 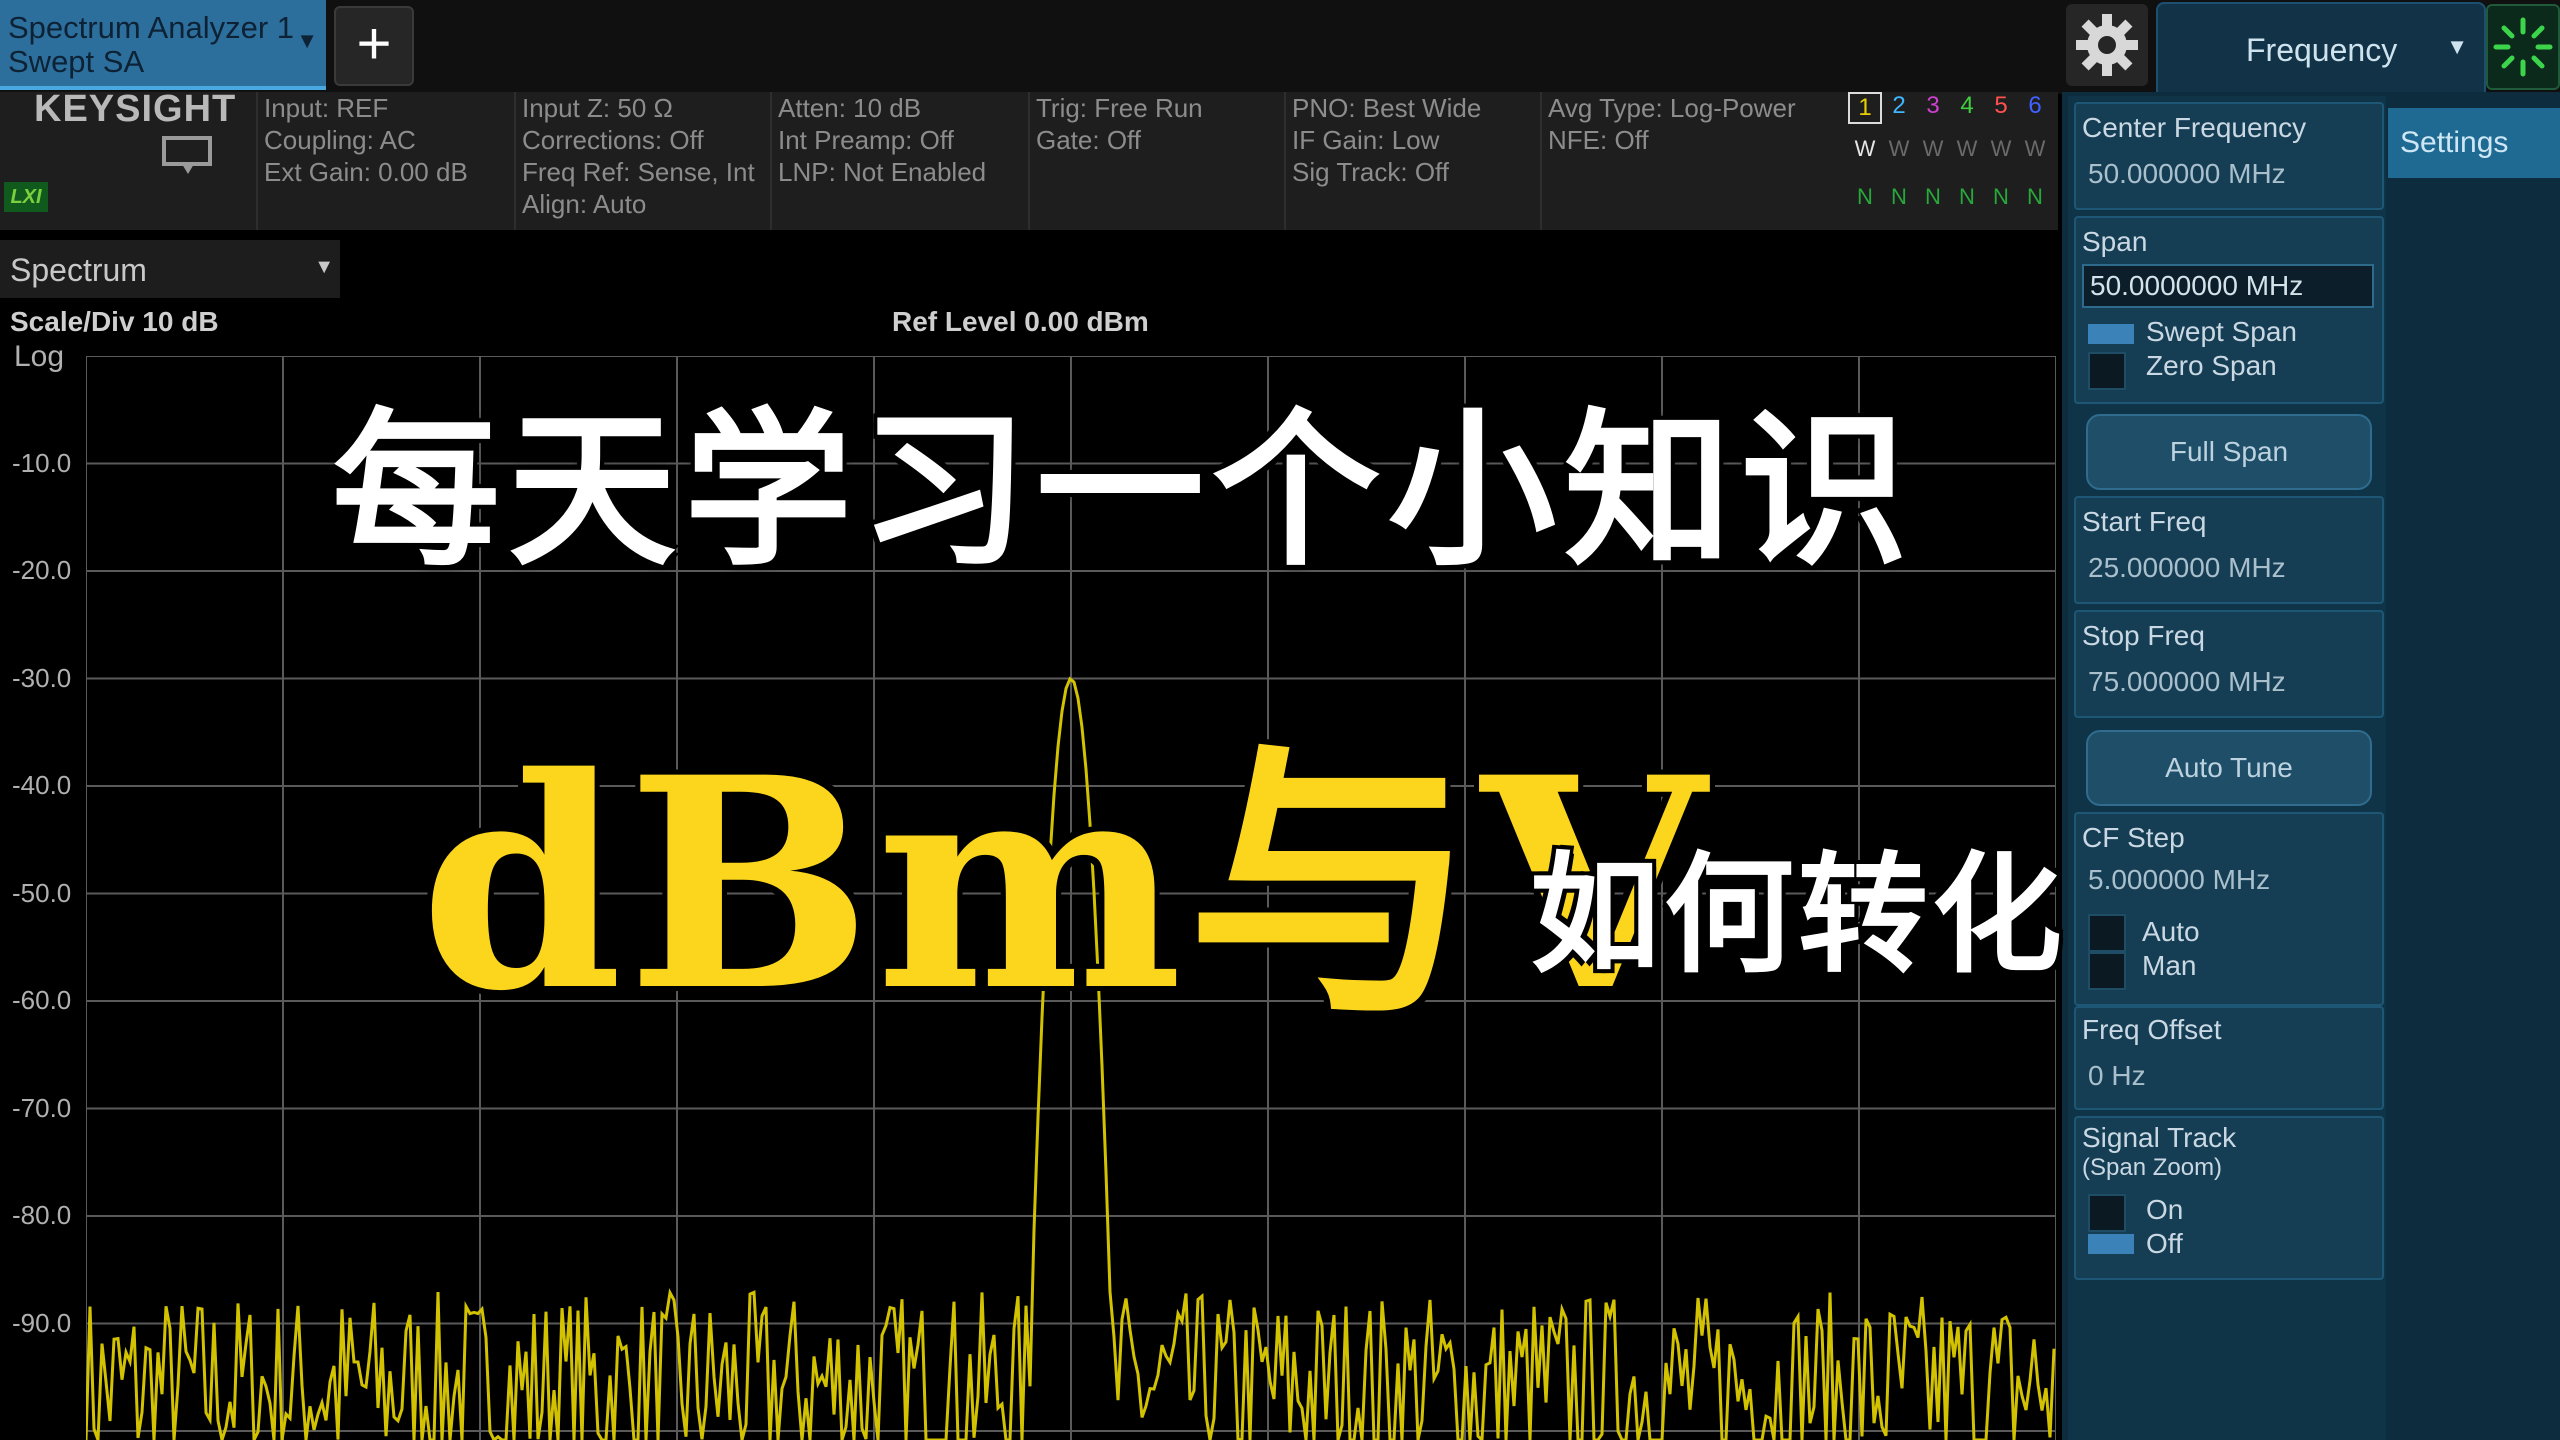 I want to click on trace-detector-5: N, so click(x=2001, y=196).